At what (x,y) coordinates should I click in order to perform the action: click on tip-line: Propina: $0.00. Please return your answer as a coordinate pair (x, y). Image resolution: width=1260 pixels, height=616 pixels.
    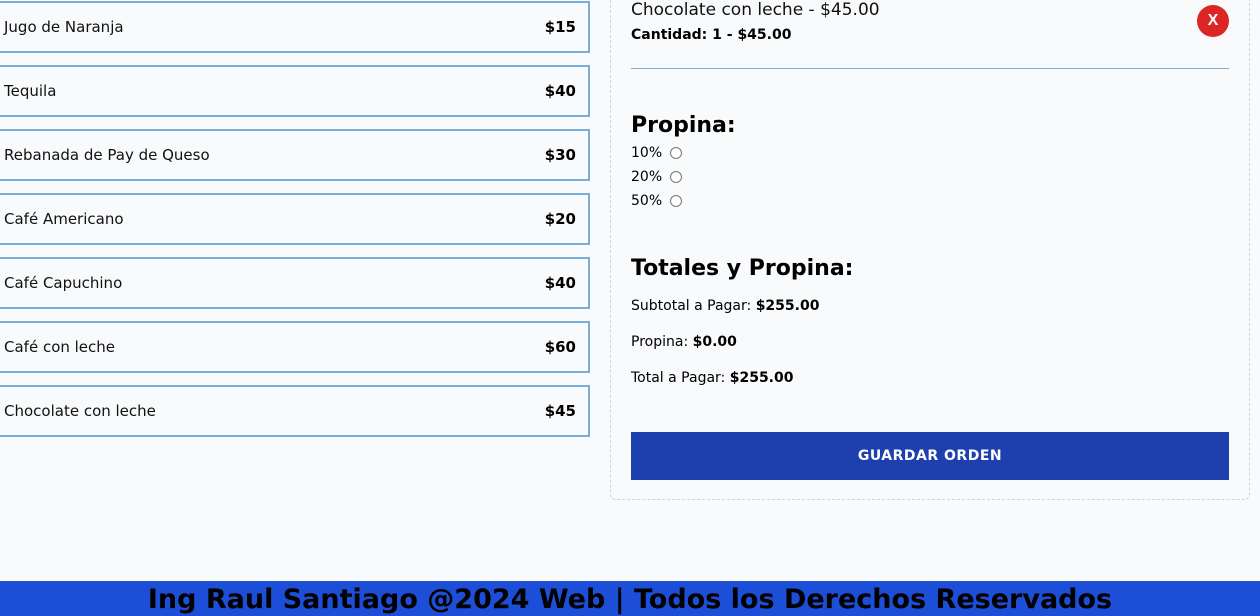
    Looking at the image, I should click on (742, 342).